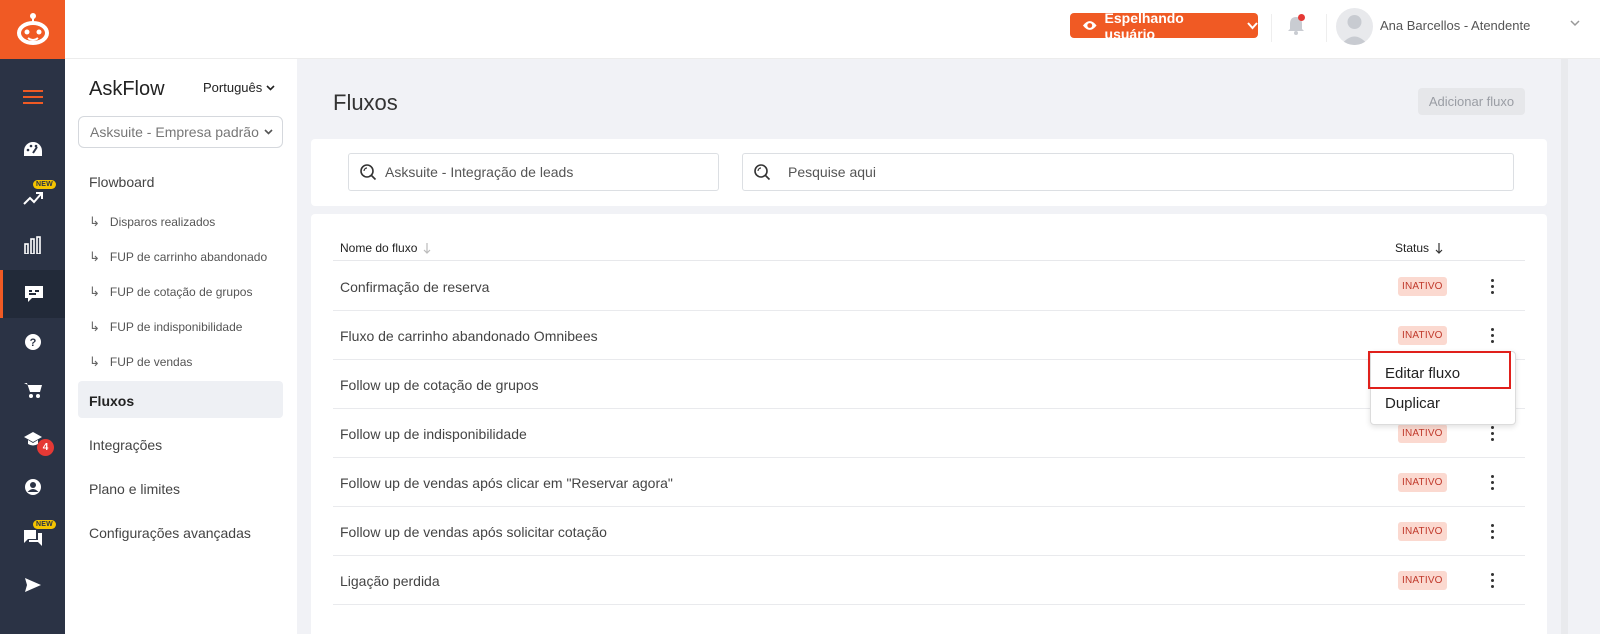 The image size is (1600, 634). Describe the element at coordinates (32, 198) in the screenshot. I see `trending-icon: NEW` at that location.